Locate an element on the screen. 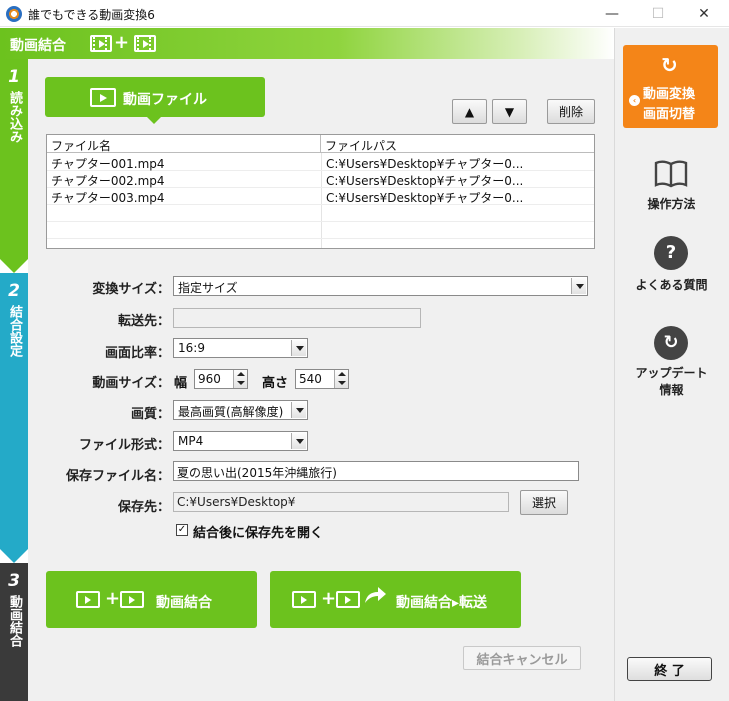  step-number: 1 is located at coordinates (14, 77).